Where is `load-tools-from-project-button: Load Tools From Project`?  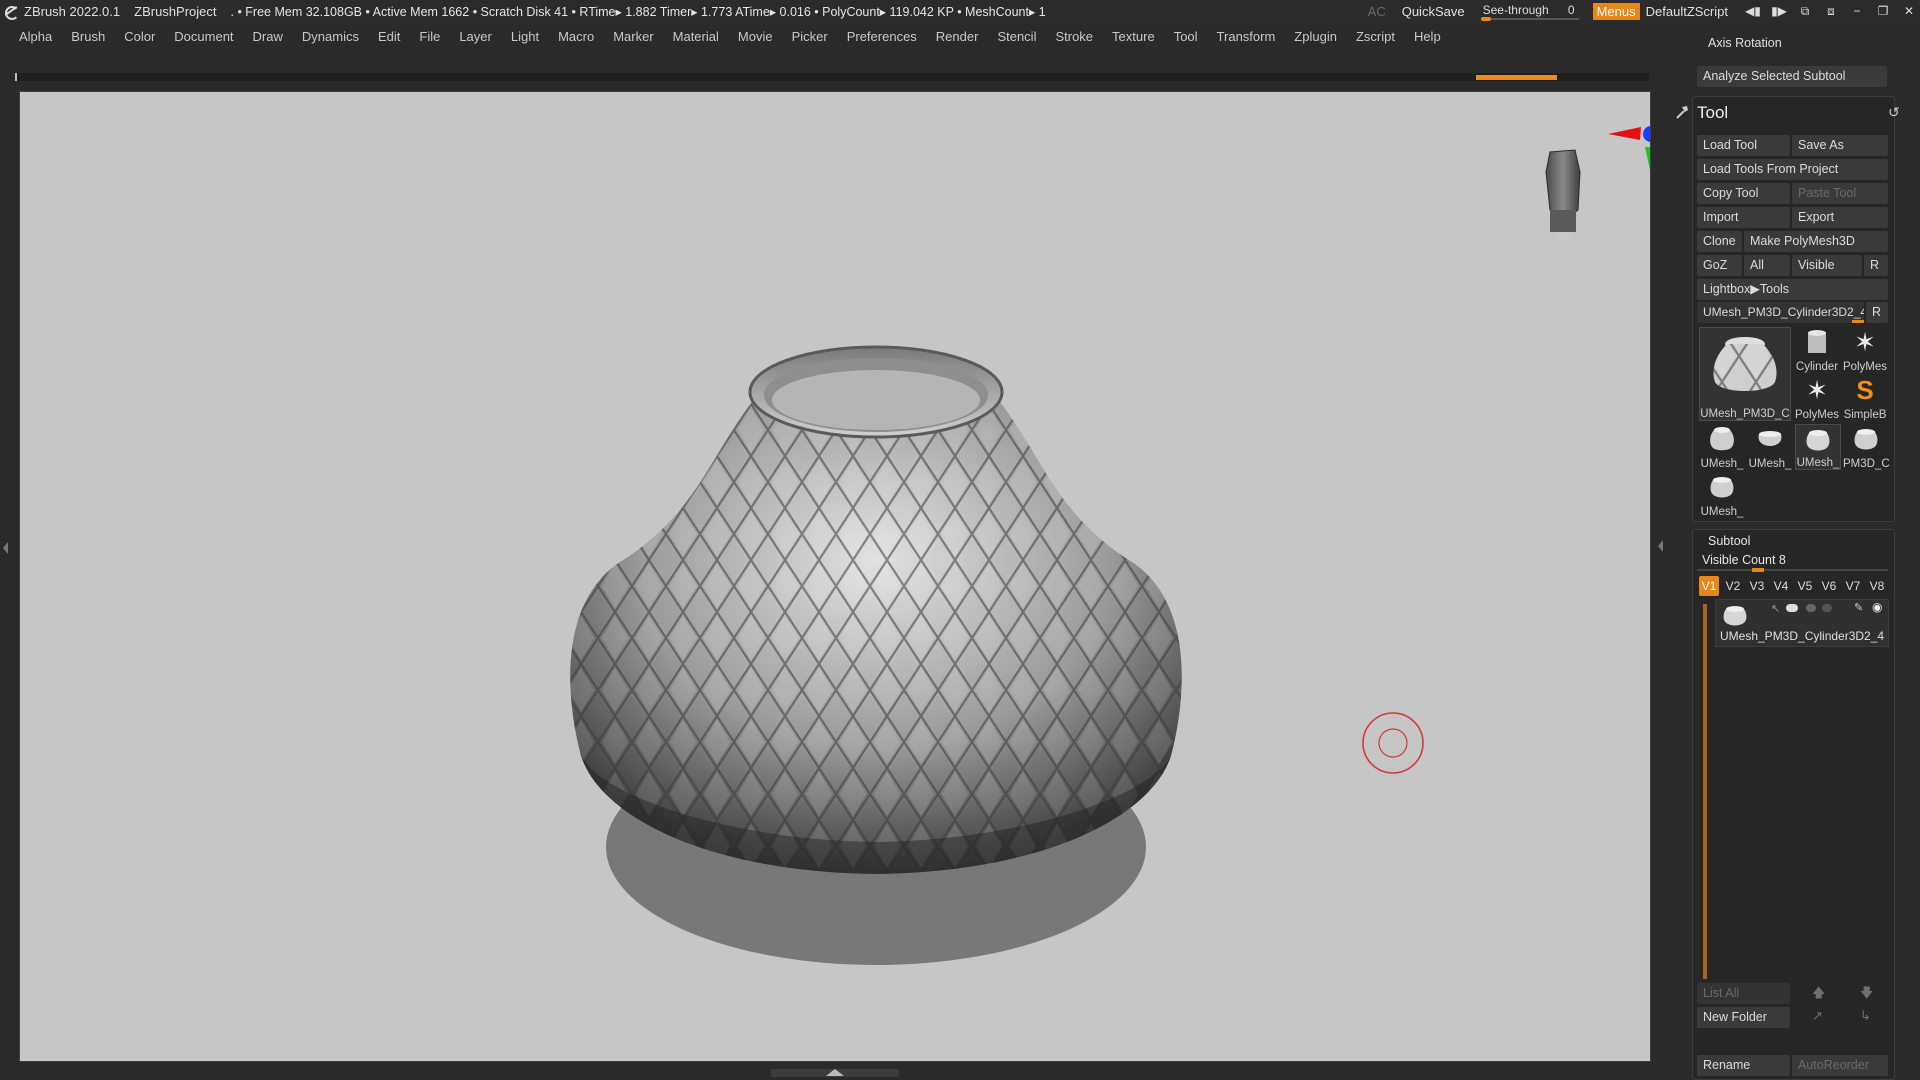
load-tools-from-project-button: Load Tools From Project is located at coordinates (1792, 169).